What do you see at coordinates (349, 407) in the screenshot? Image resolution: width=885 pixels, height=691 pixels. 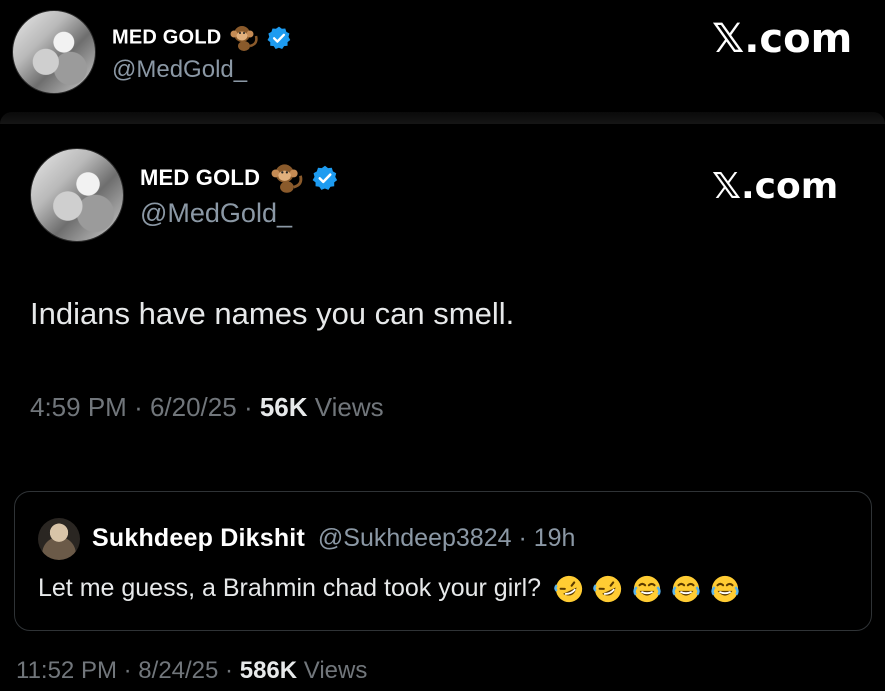 I see `main-tweet-views-label: Views` at bounding box center [349, 407].